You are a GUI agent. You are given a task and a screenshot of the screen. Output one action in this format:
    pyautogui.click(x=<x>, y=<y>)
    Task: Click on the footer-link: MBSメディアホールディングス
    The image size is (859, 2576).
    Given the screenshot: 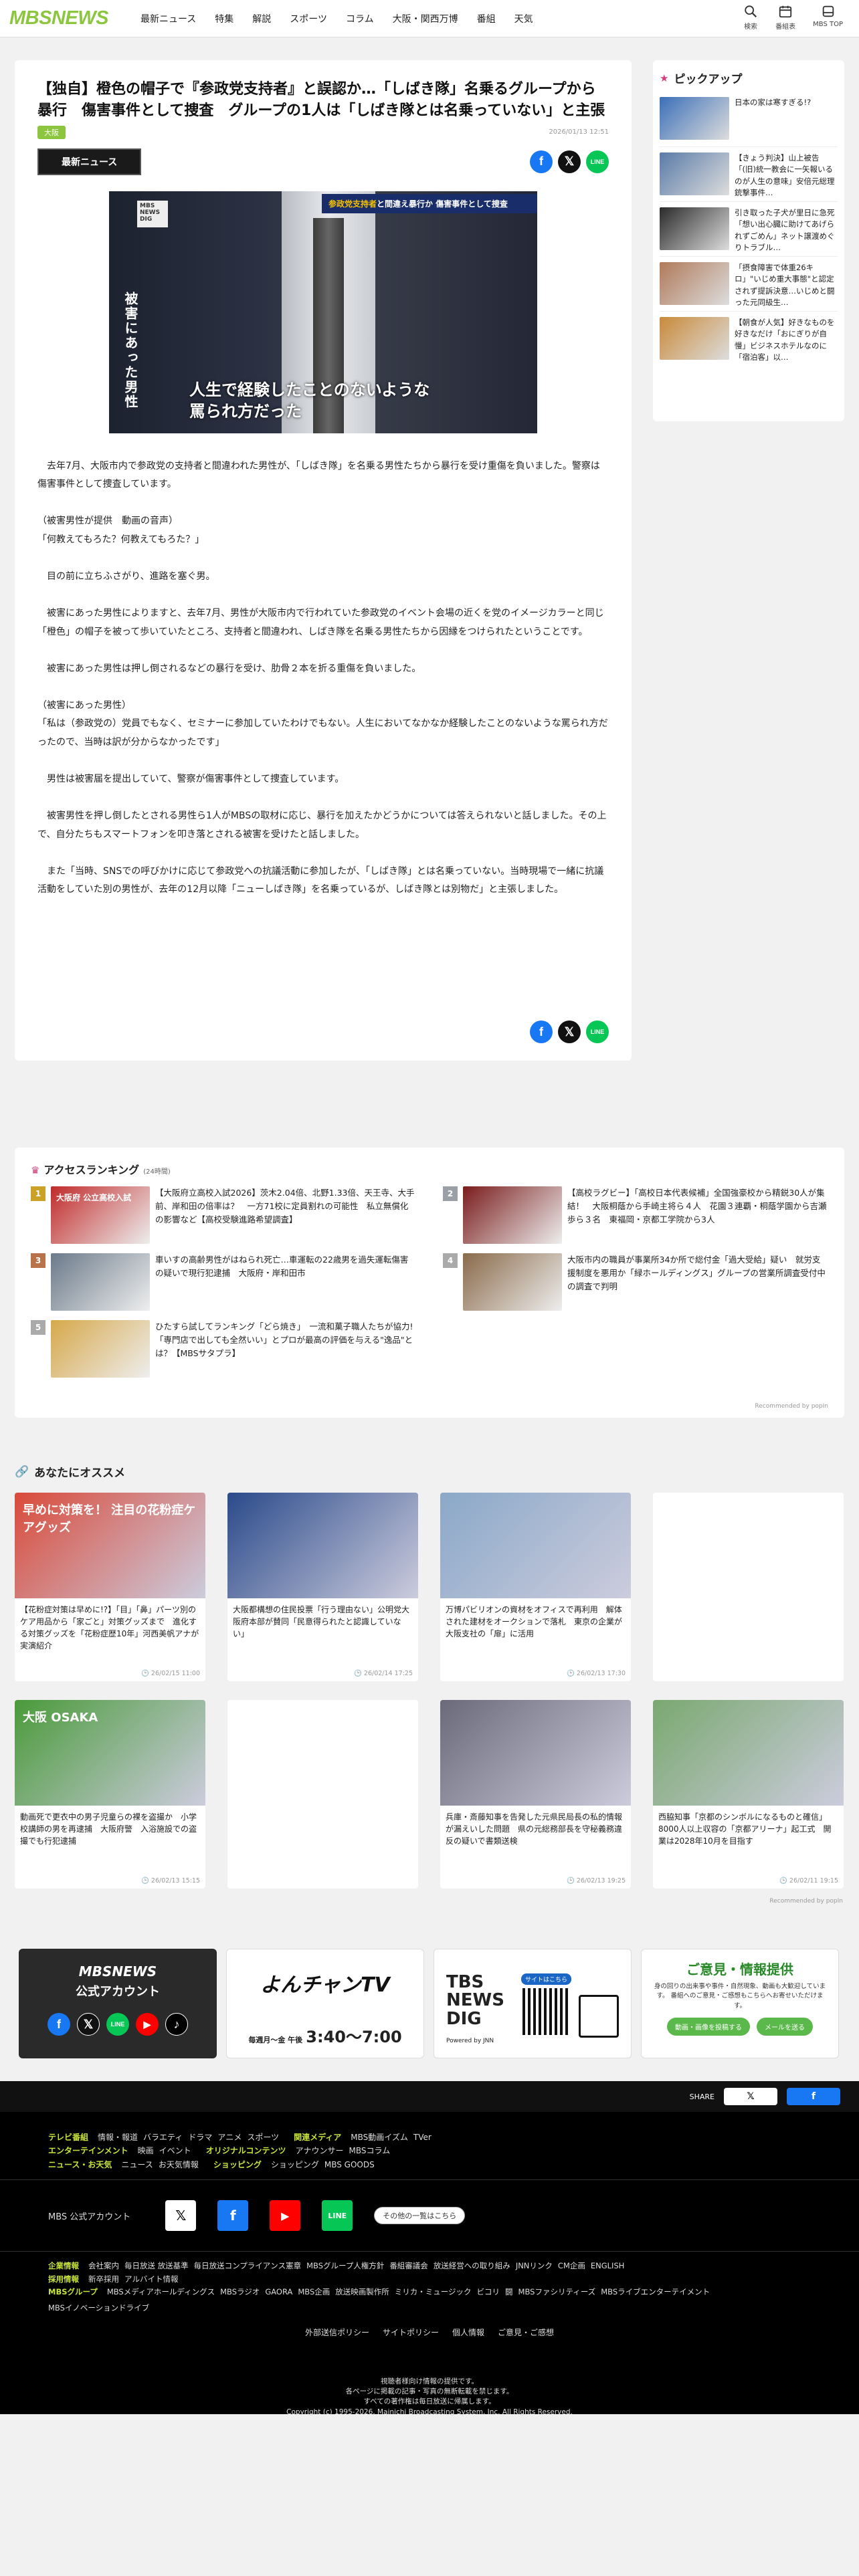 What is the action you would take?
    pyautogui.click(x=161, y=2292)
    